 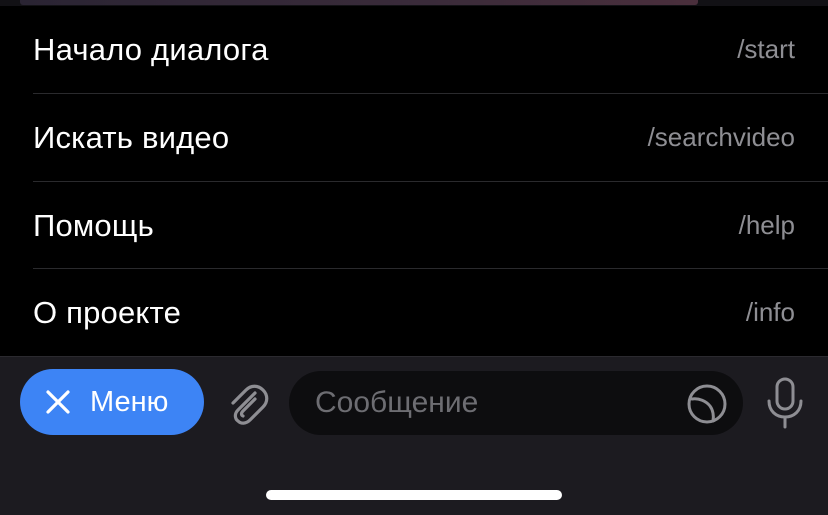 I want to click on close-icon, so click(x=58, y=402).